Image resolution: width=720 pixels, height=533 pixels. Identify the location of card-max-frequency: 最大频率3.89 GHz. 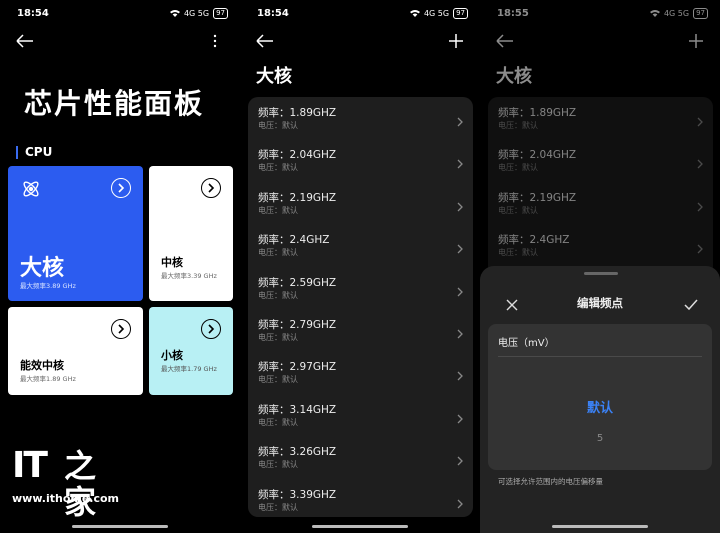
(48, 286).